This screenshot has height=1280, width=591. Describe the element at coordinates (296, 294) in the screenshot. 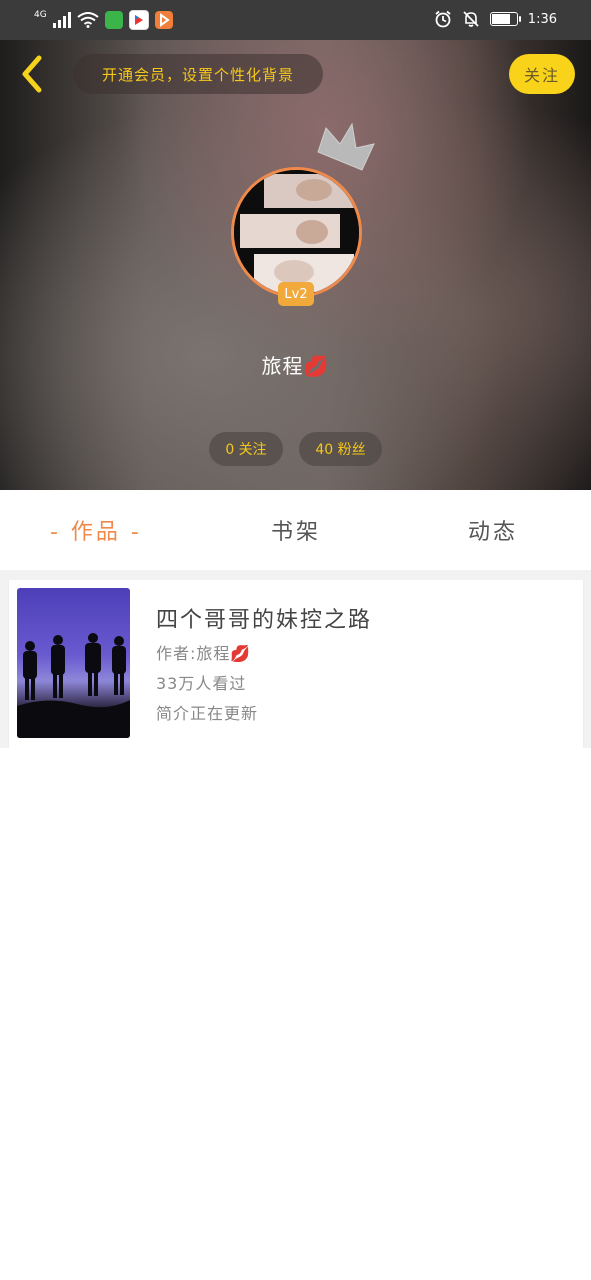

I see `level-badge: Lv2` at that location.